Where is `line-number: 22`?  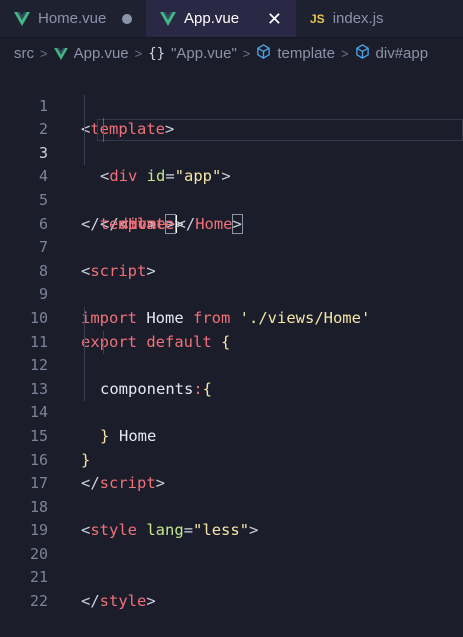 line-number: 22 is located at coordinates (38, 601).